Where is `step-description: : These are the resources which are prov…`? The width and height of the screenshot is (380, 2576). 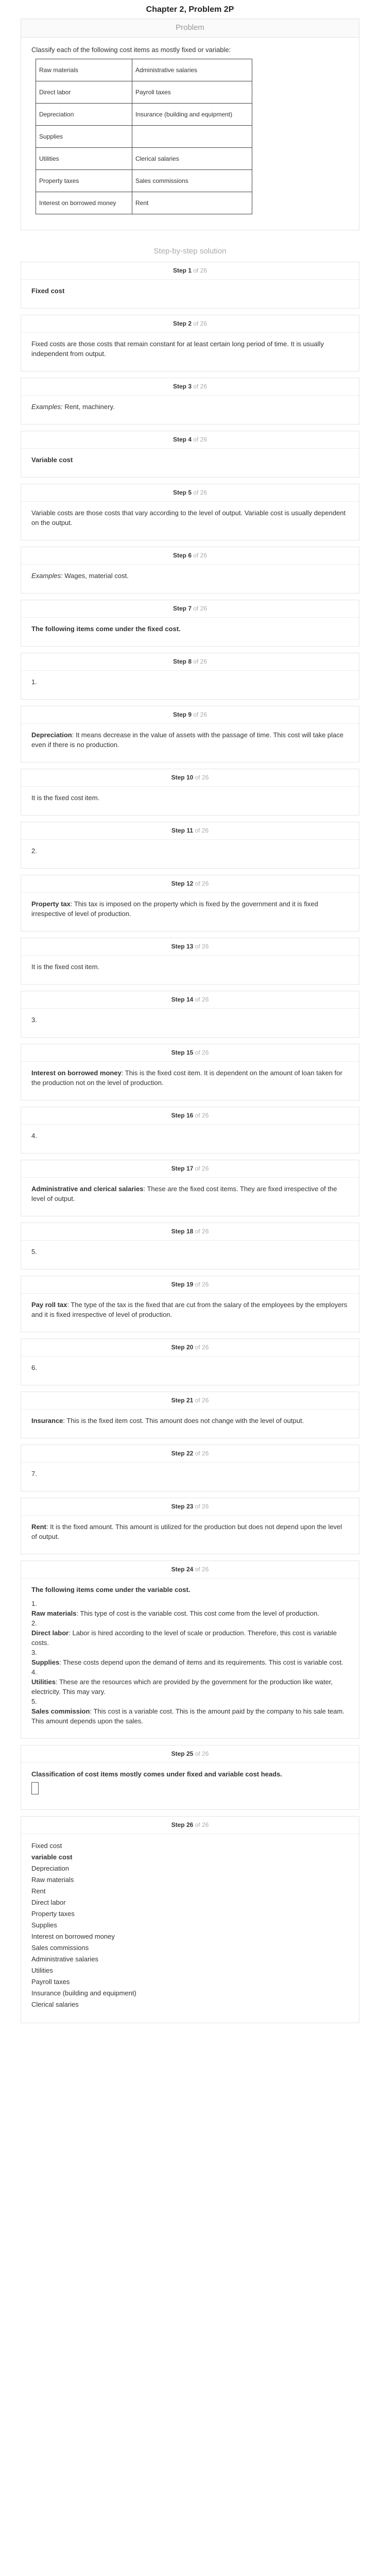 step-description: : These are the resources which are prov… is located at coordinates (182, 1687).